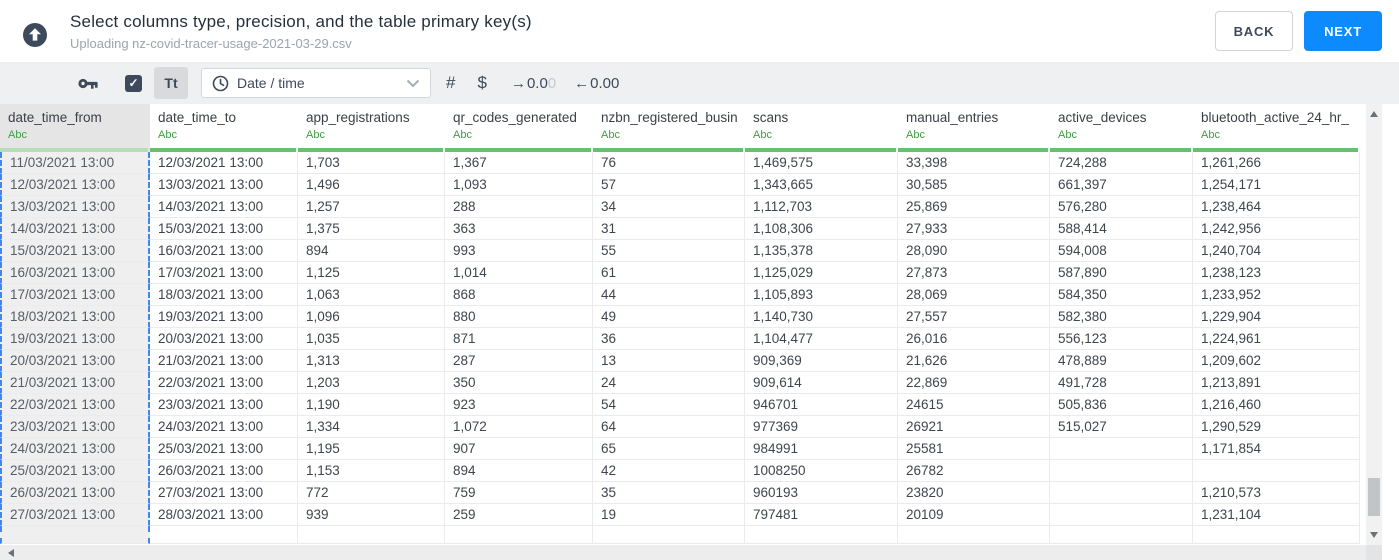  I want to click on scroll-down-arrow-icon, so click(1374, 535).